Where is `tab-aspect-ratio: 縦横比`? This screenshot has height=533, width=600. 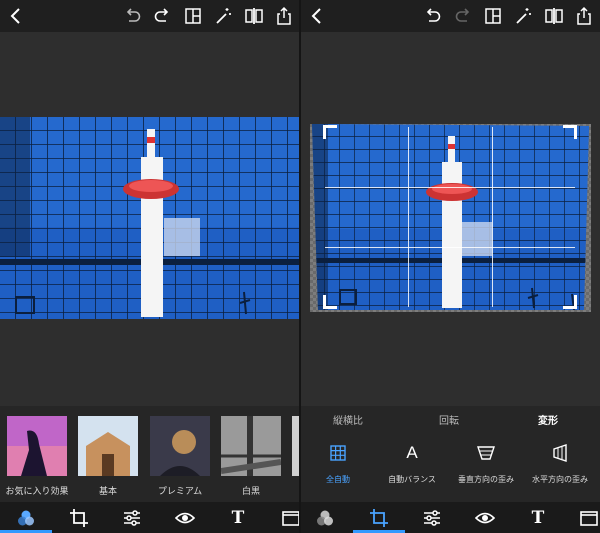
tab-aspect-ratio: 縦横比 is located at coordinates (348, 419).